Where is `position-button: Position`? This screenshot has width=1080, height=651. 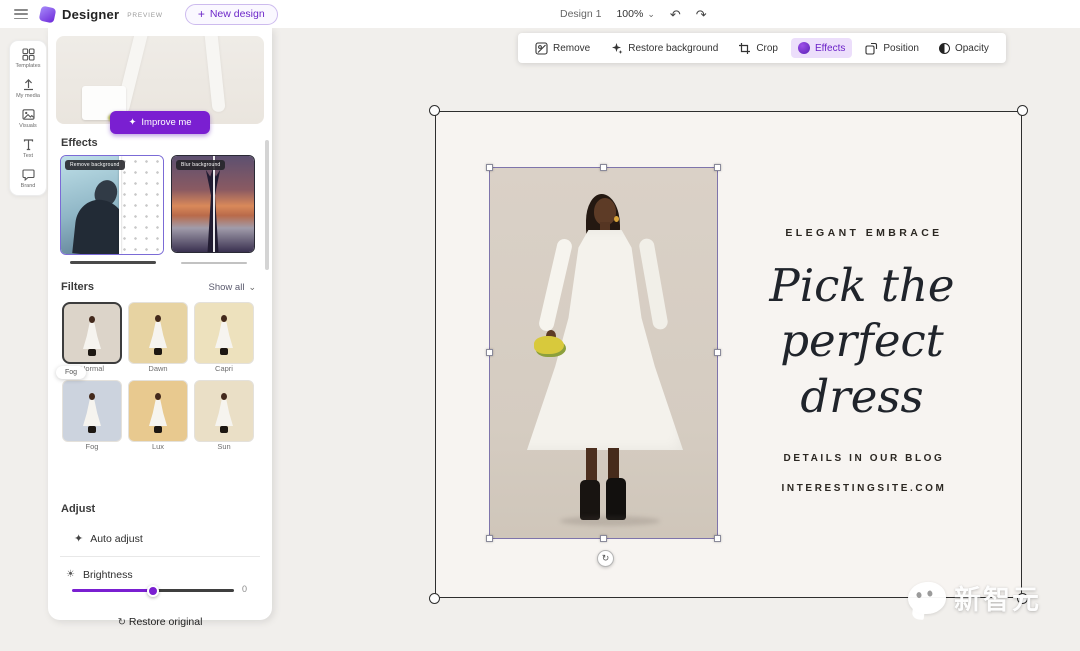
position-button: Position is located at coordinates (892, 48).